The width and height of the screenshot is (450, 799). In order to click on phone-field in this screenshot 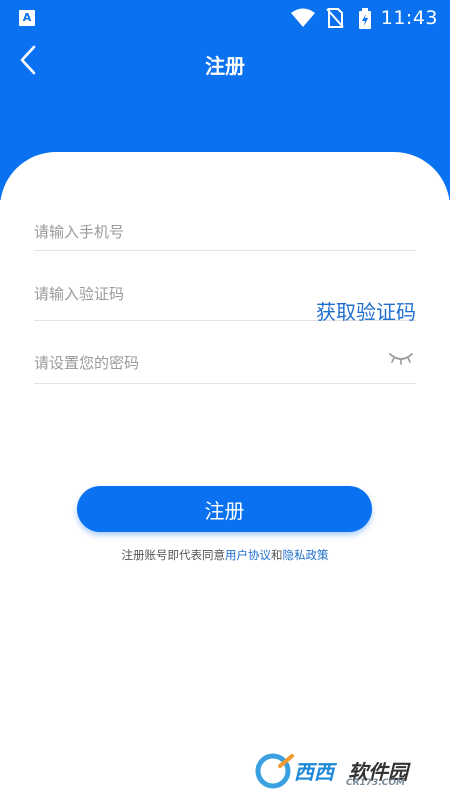, I will do `click(225, 235)`.